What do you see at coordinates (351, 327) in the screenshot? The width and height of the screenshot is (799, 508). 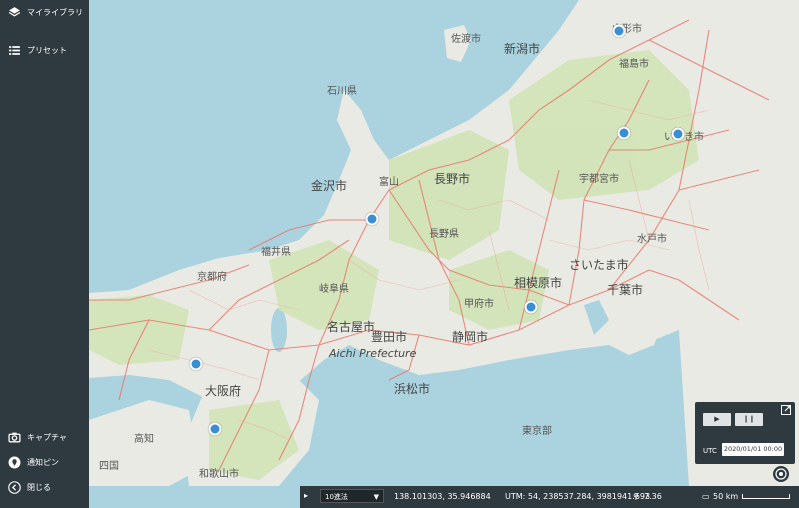 I see `map-label: 名古屋市` at bounding box center [351, 327].